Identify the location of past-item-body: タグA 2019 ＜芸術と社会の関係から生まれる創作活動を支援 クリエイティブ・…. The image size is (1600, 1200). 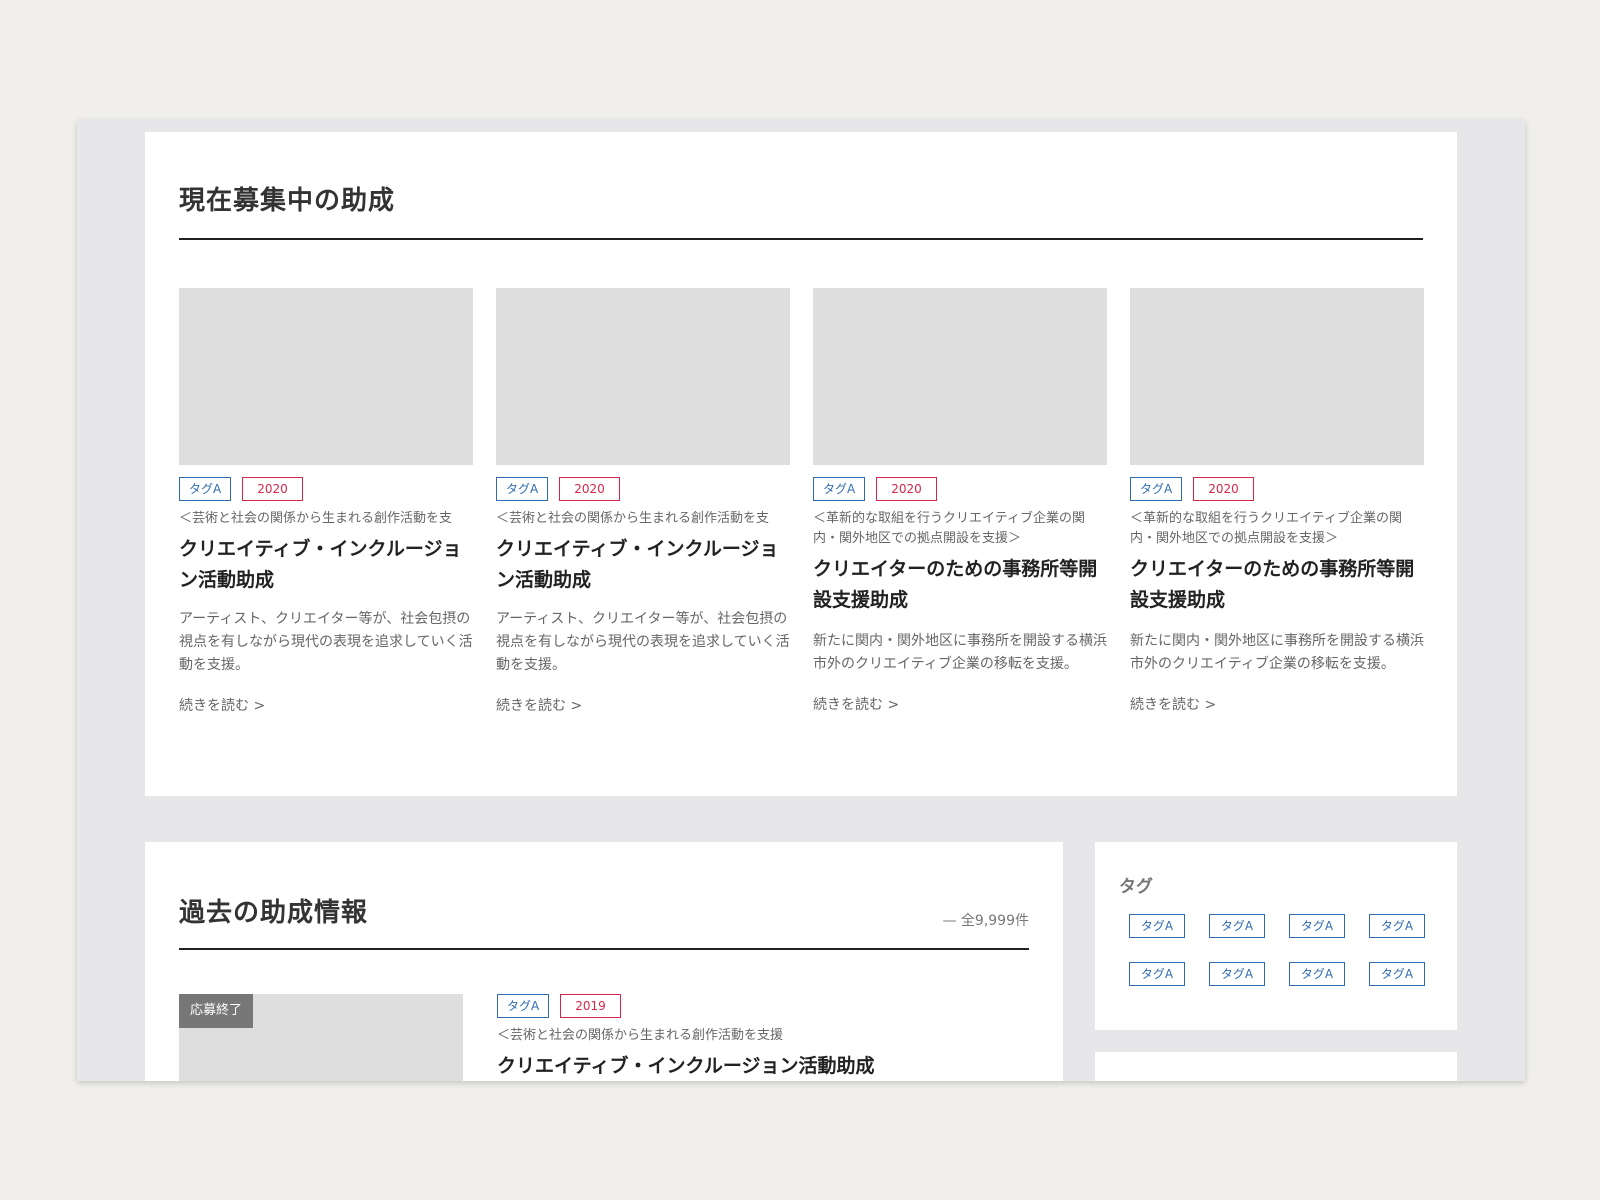
(767, 1037).